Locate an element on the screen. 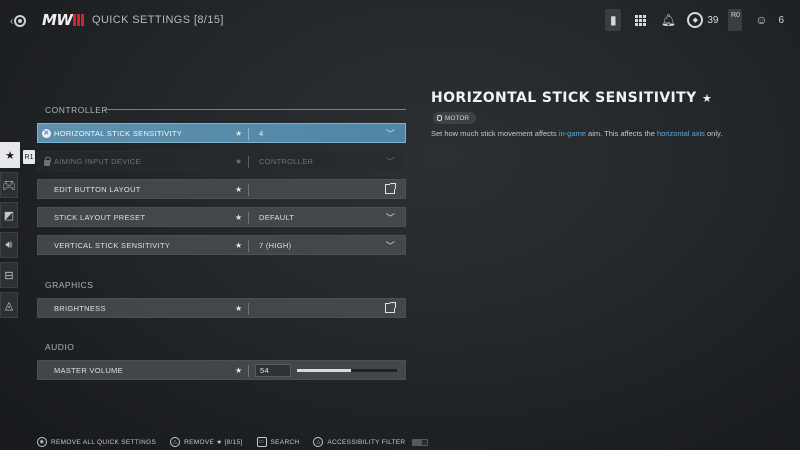 Image resolution: width=800 pixels, height=450 pixels. detail-tag: MOTOR is located at coordinates (455, 118).